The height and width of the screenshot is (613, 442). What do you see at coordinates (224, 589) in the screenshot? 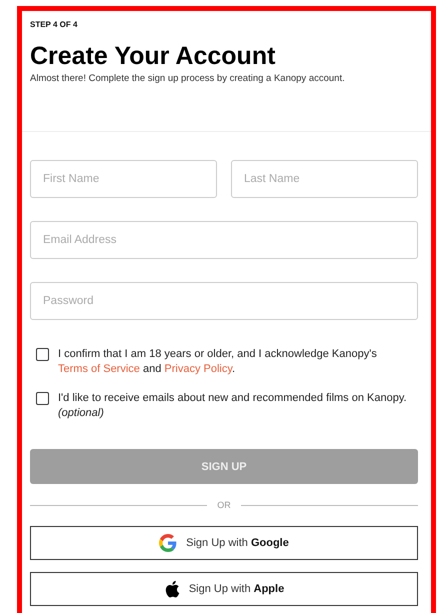
I see `apple-sign-up-button: Sign Up with Apple` at bounding box center [224, 589].